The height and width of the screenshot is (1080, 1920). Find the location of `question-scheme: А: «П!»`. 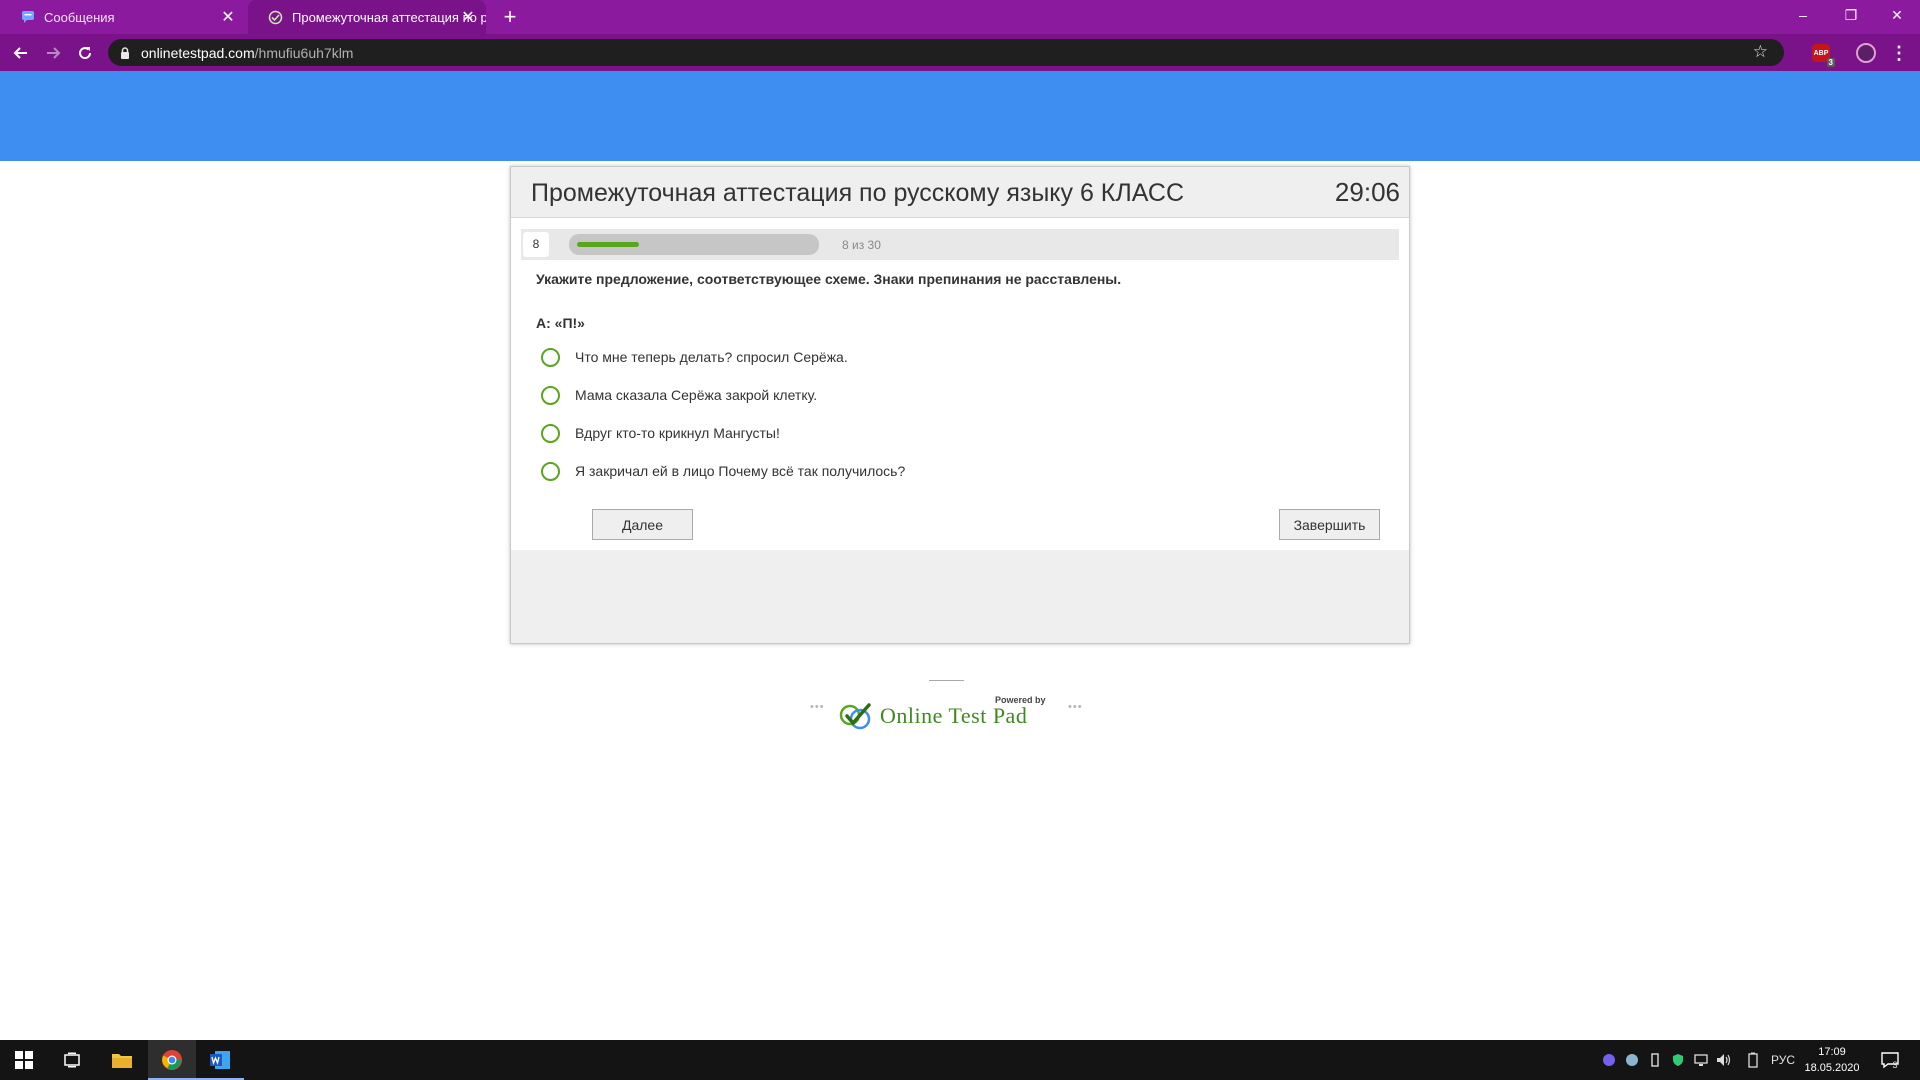

question-scheme: А: «П!» is located at coordinates (560, 323).